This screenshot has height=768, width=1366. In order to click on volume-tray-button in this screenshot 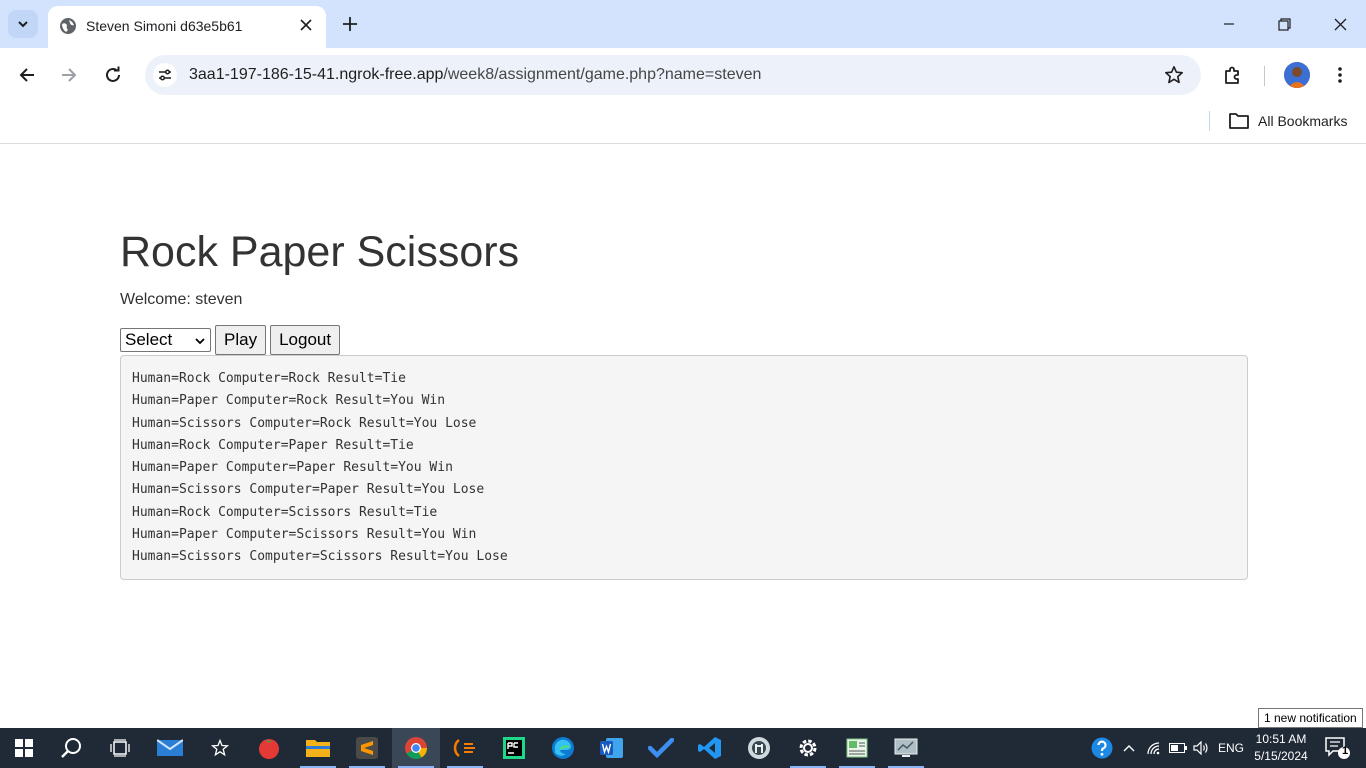, I will do `click(1201, 748)`.